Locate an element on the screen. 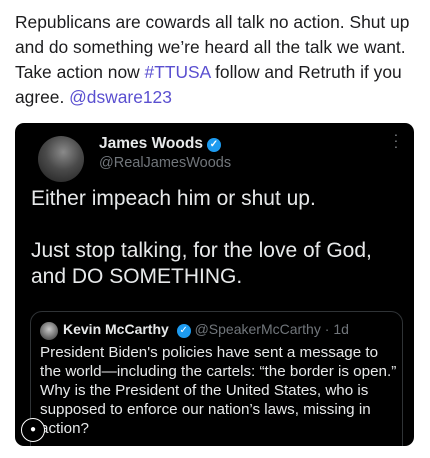 Image resolution: width=430 pixels, height=458 pixels. quote-header: Kevin McCarthy ✓ @SpeakerMcCarthy · 1d is located at coordinates (206, 329).